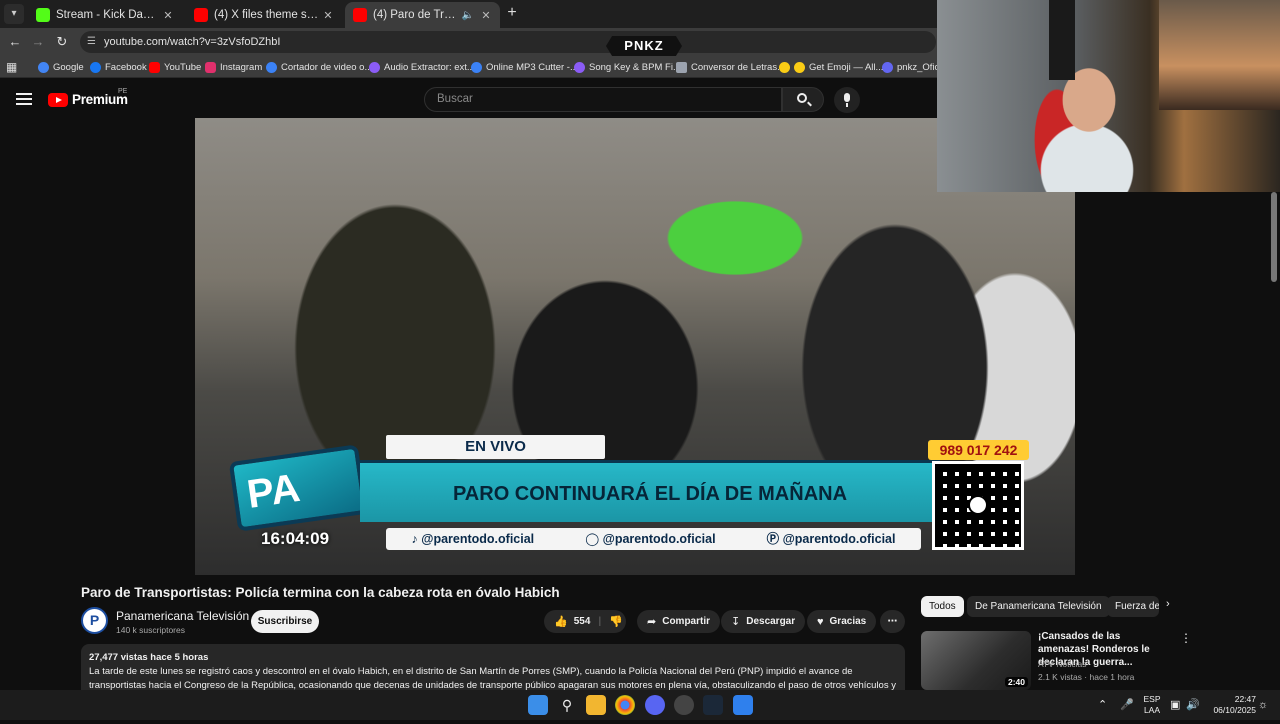 The height and width of the screenshot is (724, 1280). I want to click on duration-badge: 2:40, so click(1016, 682).